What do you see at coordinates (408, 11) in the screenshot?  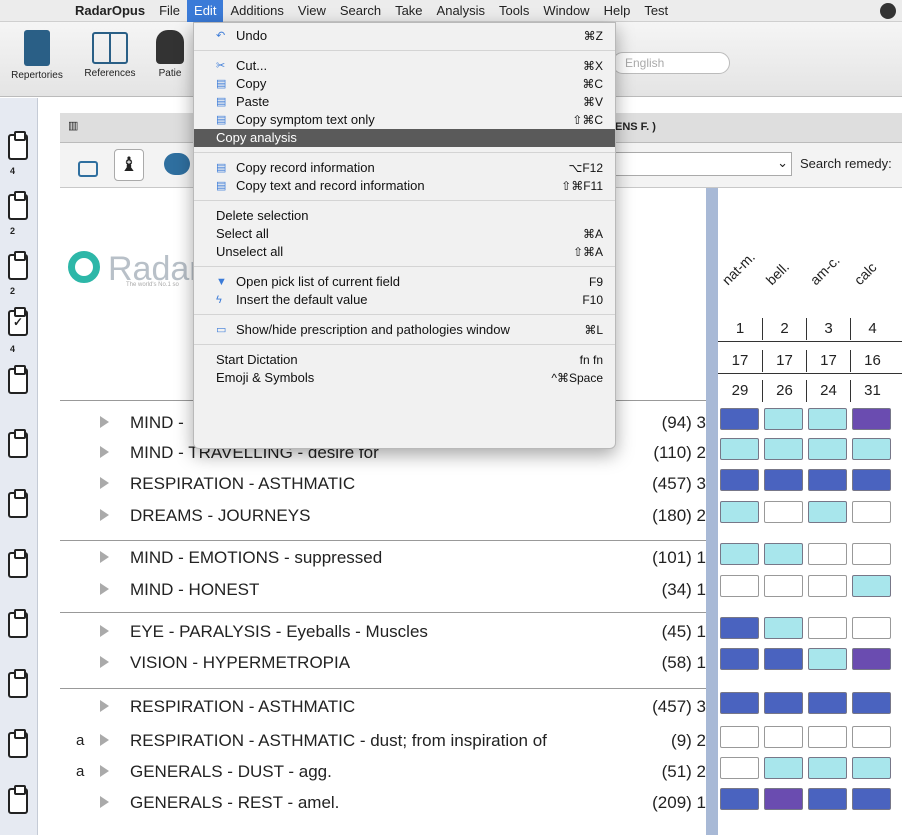 I see `menu-take: Take` at bounding box center [408, 11].